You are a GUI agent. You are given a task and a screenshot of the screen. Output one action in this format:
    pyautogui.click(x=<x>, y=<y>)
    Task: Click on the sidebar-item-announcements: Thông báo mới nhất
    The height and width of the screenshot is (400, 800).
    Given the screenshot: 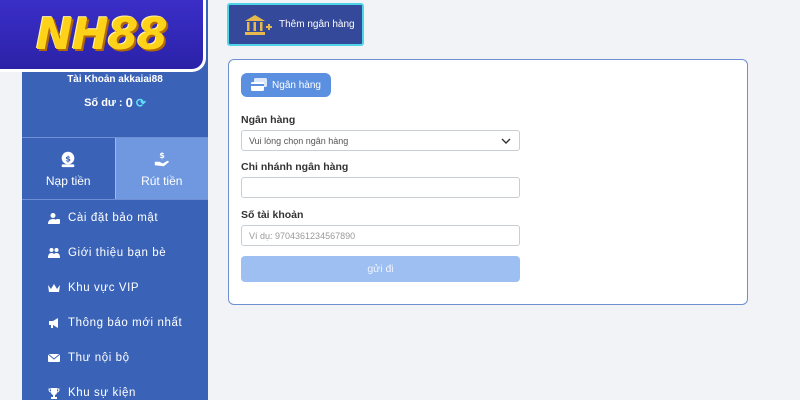 What is the action you would take?
    pyautogui.click(x=115, y=322)
    